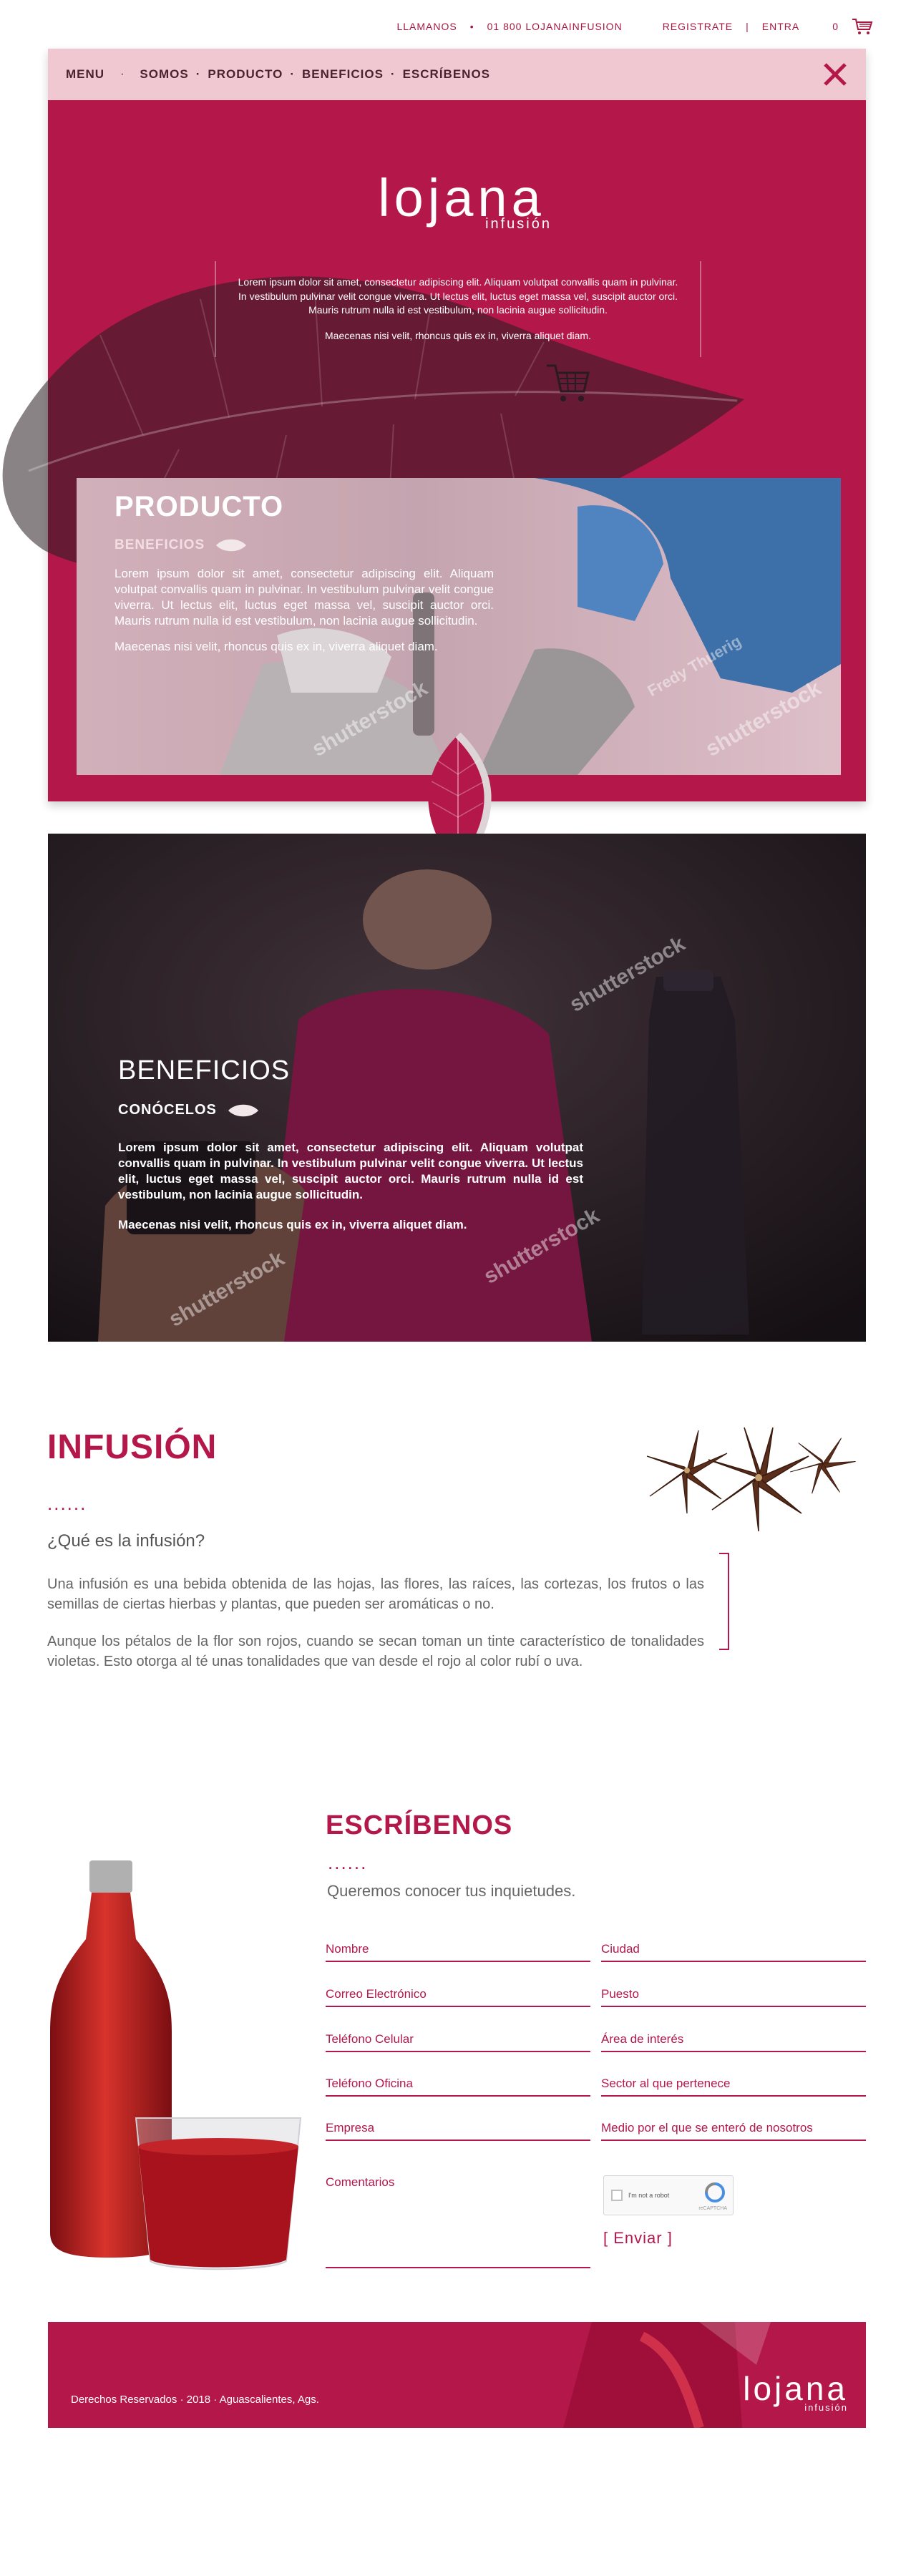 This screenshot has width=916, height=2576. Describe the element at coordinates (555, 26) in the screenshot. I see `phone-link: 01 800 LOJANAINFUSION` at that location.